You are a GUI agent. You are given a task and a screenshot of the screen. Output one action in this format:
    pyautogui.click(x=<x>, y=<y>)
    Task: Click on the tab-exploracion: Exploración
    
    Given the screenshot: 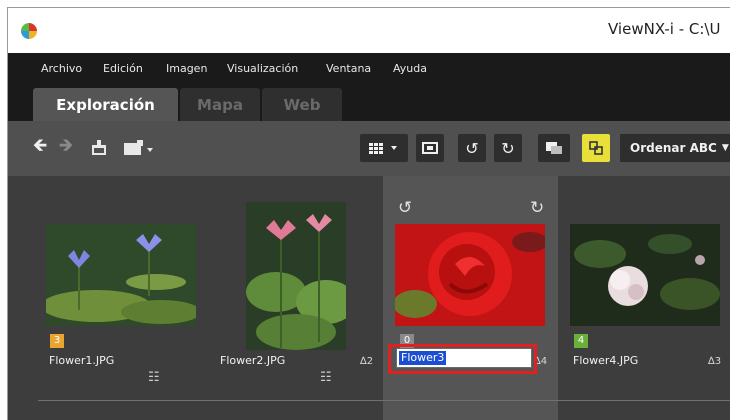 What is the action you would take?
    pyautogui.click(x=105, y=104)
    